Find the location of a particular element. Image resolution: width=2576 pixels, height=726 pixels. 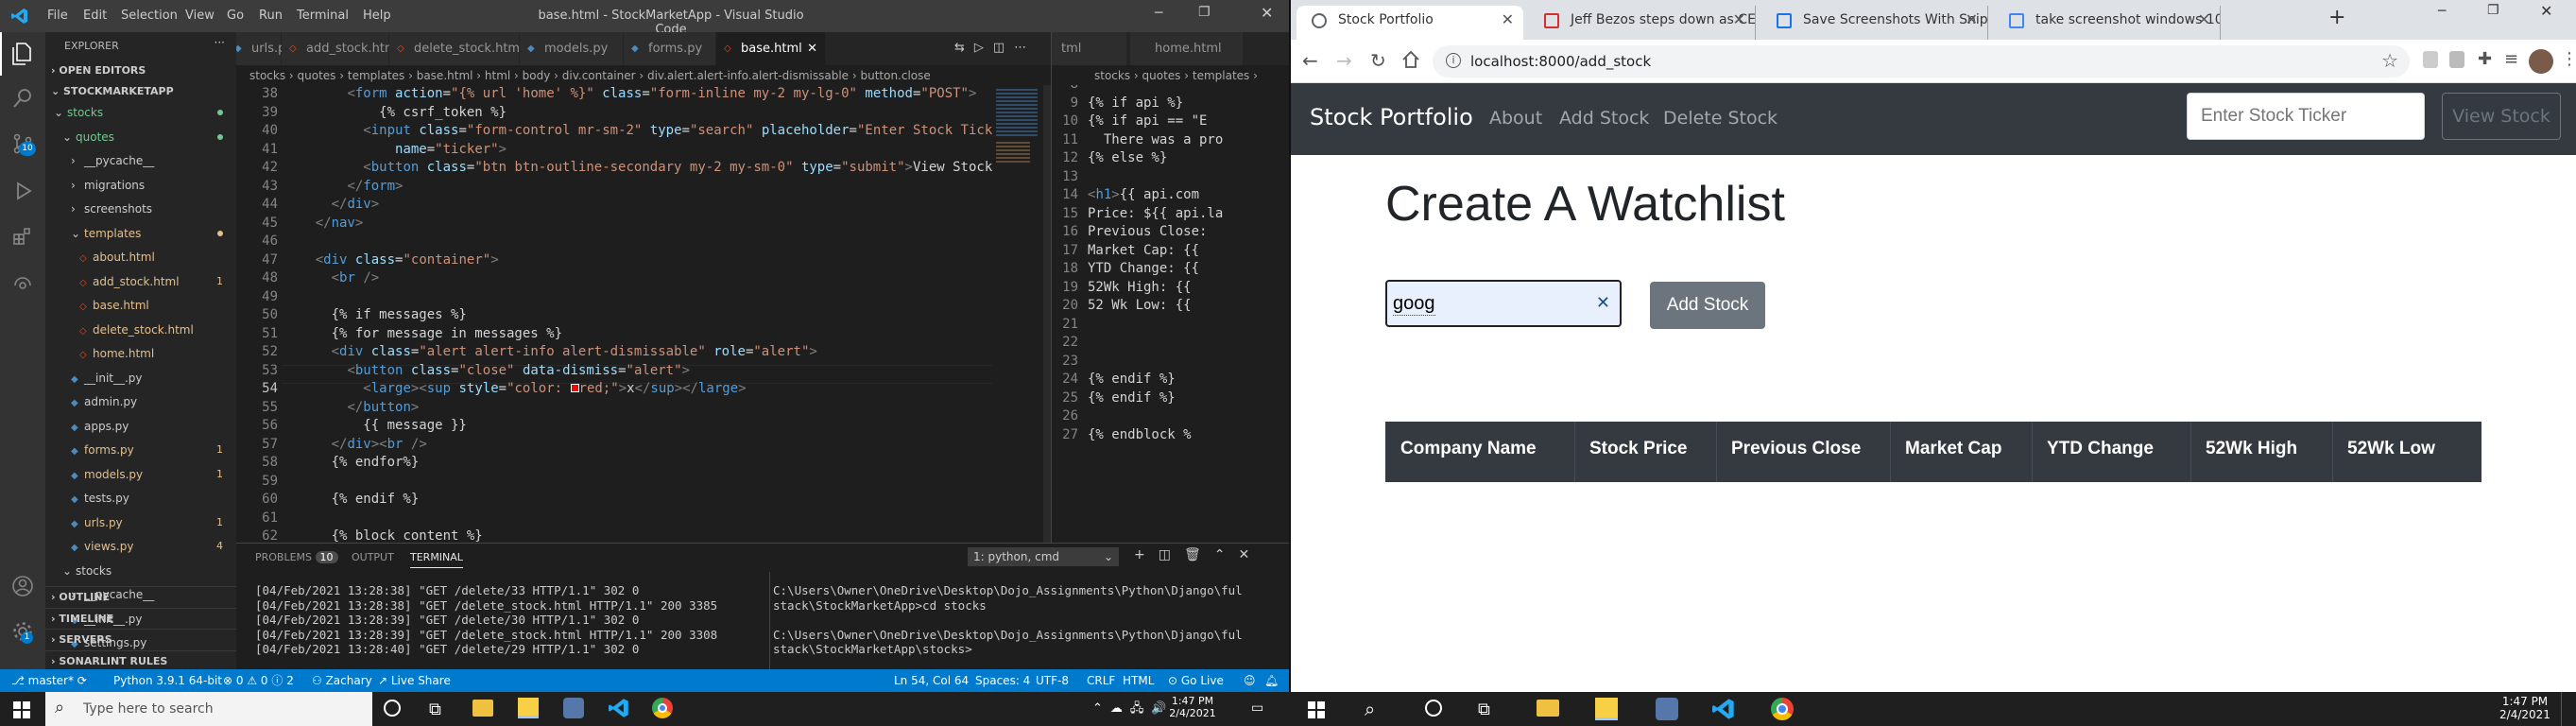

browser-maximize-button: ❐ is located at coordinates (2493, 10).